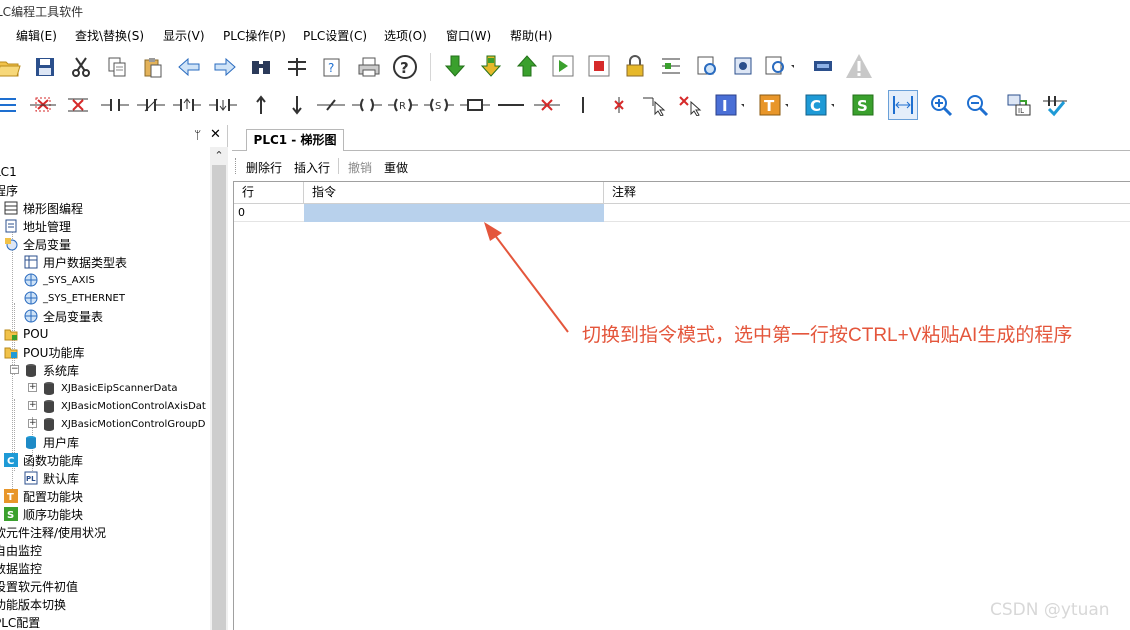  I want to click on delete-all-icon, so click(79, 105).